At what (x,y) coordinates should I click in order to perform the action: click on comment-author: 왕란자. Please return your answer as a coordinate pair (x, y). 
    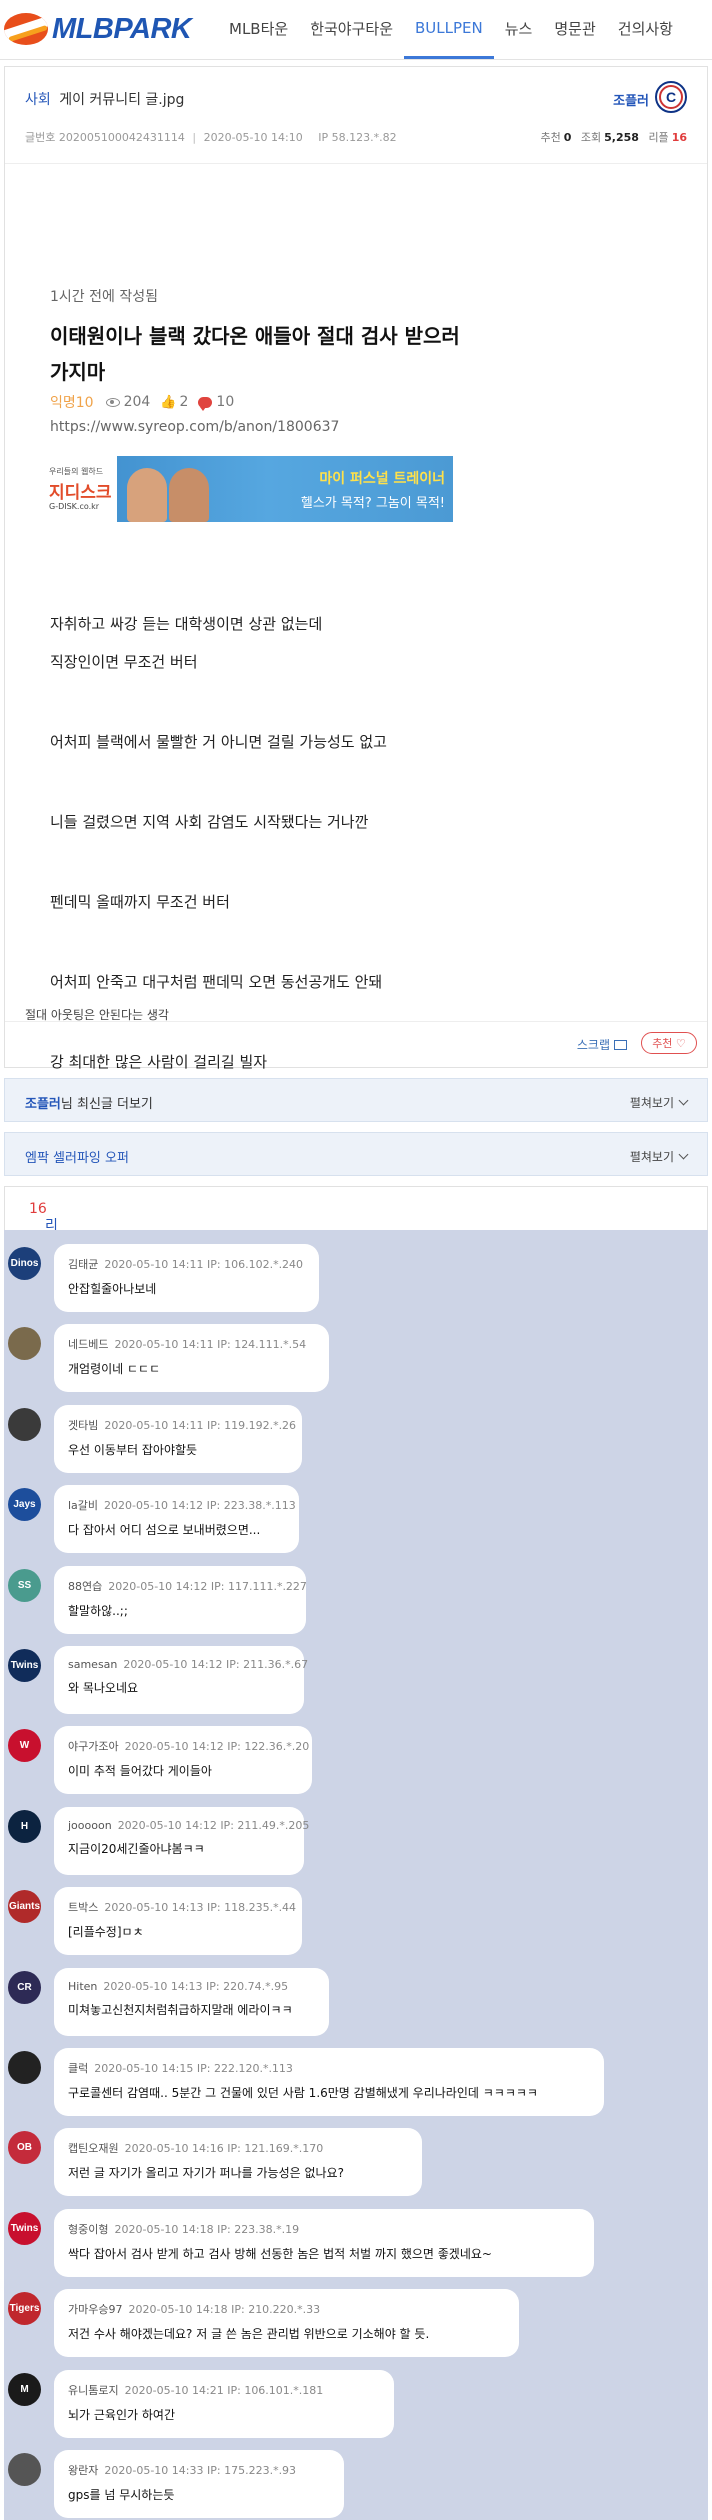
    Looking at the image, I should click on (83, 2470).